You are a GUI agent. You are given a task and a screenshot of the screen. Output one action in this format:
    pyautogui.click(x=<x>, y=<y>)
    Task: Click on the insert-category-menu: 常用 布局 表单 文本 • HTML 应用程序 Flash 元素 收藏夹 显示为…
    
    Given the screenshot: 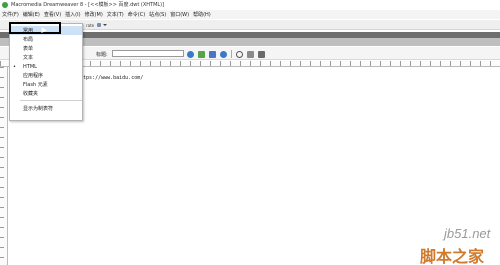 What is the action you would take?
    pyautogui.click(x=46, y=72)
    